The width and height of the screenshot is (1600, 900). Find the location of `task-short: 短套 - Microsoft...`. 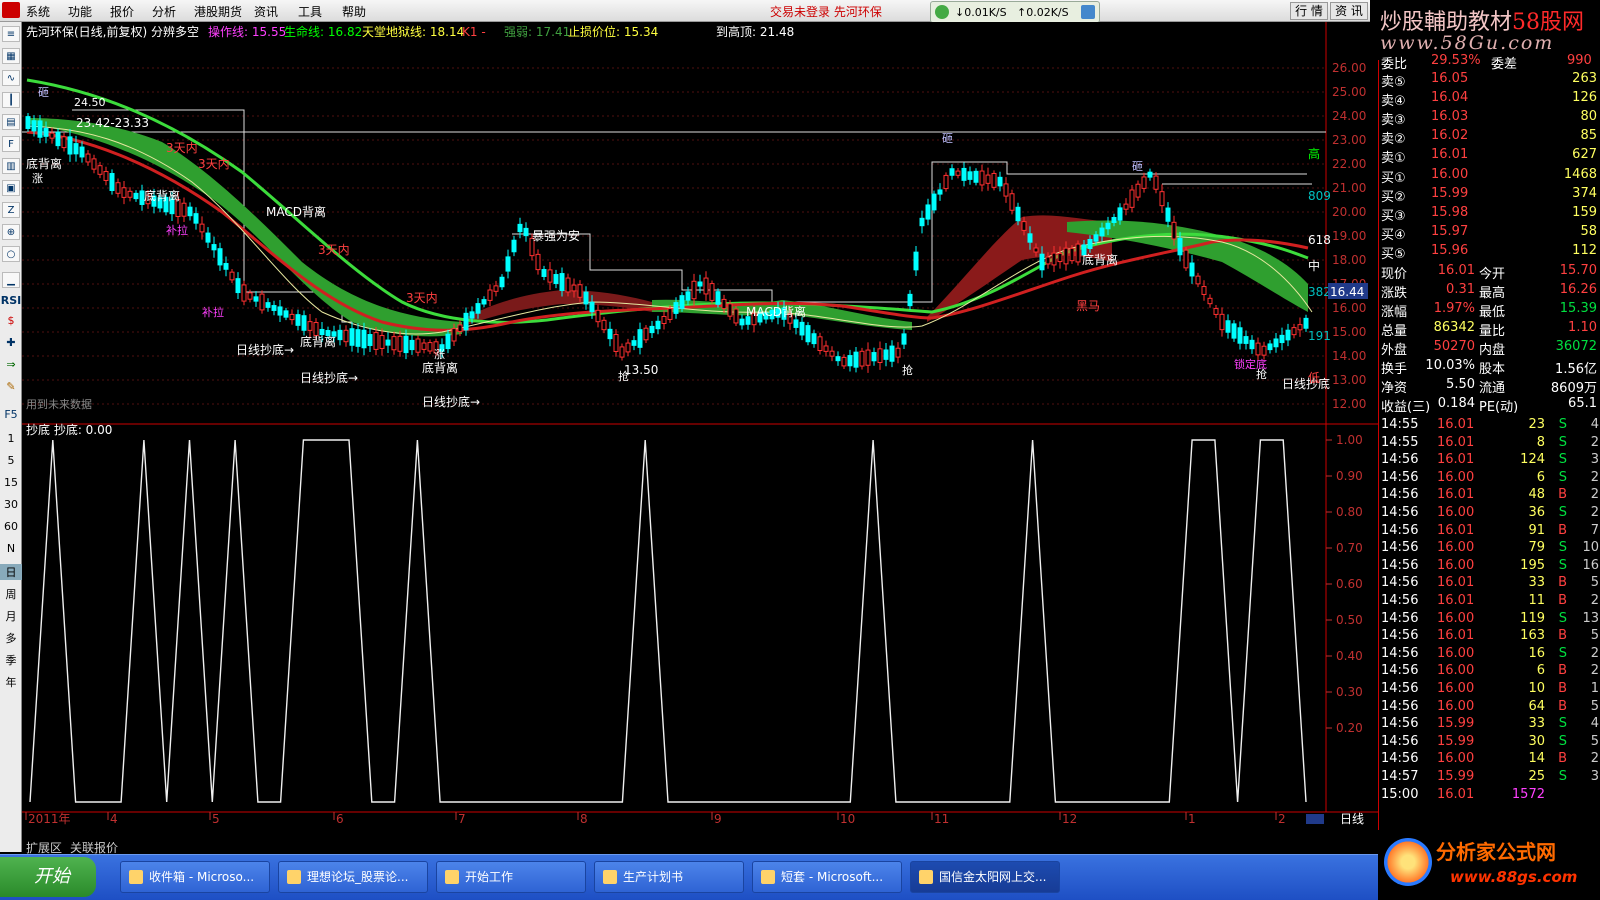

task-short: 短套 - Microsoft... is located at coordinates (827, 877).